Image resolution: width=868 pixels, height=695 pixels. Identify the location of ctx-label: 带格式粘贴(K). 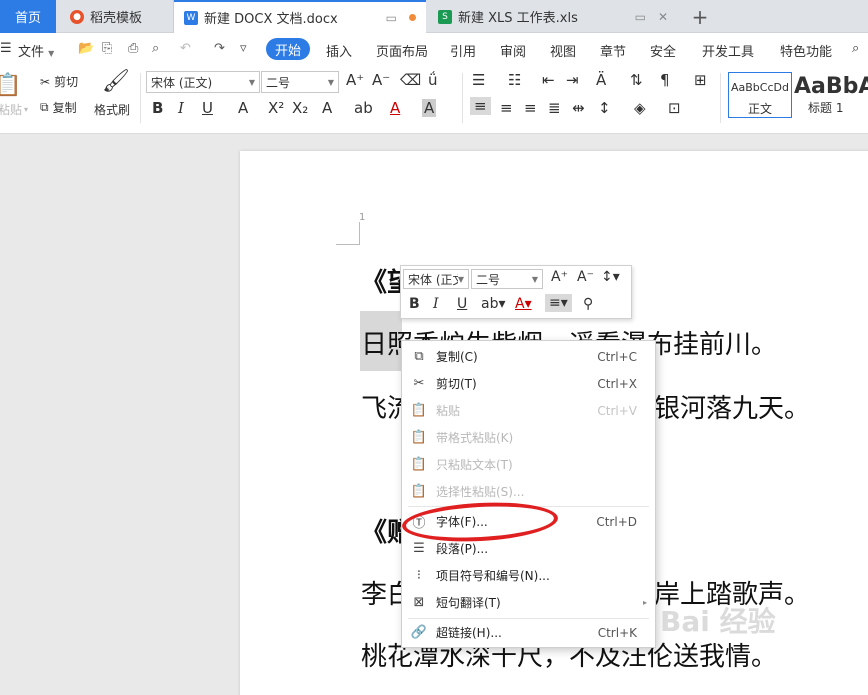
(475, 438).